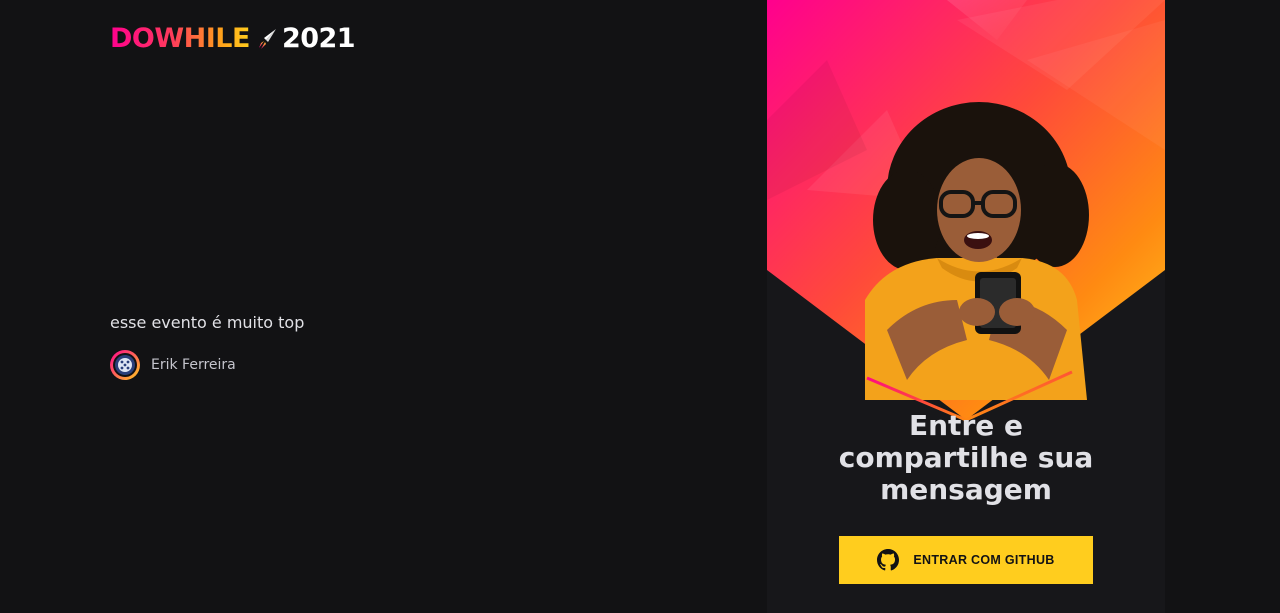 The image size is (1280, 613). Describe the element at coordinates (207, 322) in the screenshot. I see `message-text: esse evento é muito top` at that location.